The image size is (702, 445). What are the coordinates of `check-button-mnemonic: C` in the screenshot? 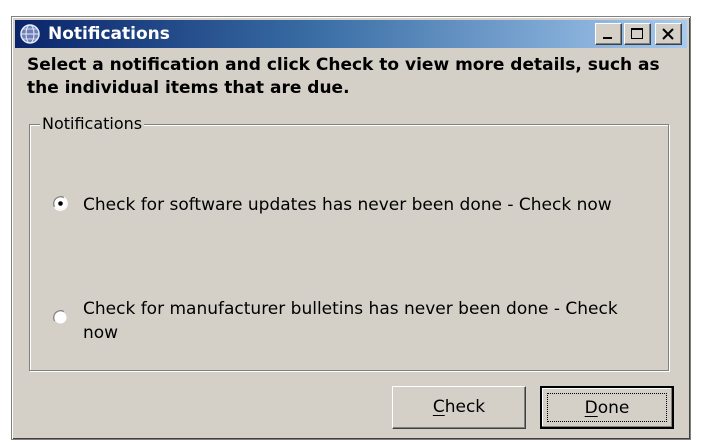 It's located at (438, 407).